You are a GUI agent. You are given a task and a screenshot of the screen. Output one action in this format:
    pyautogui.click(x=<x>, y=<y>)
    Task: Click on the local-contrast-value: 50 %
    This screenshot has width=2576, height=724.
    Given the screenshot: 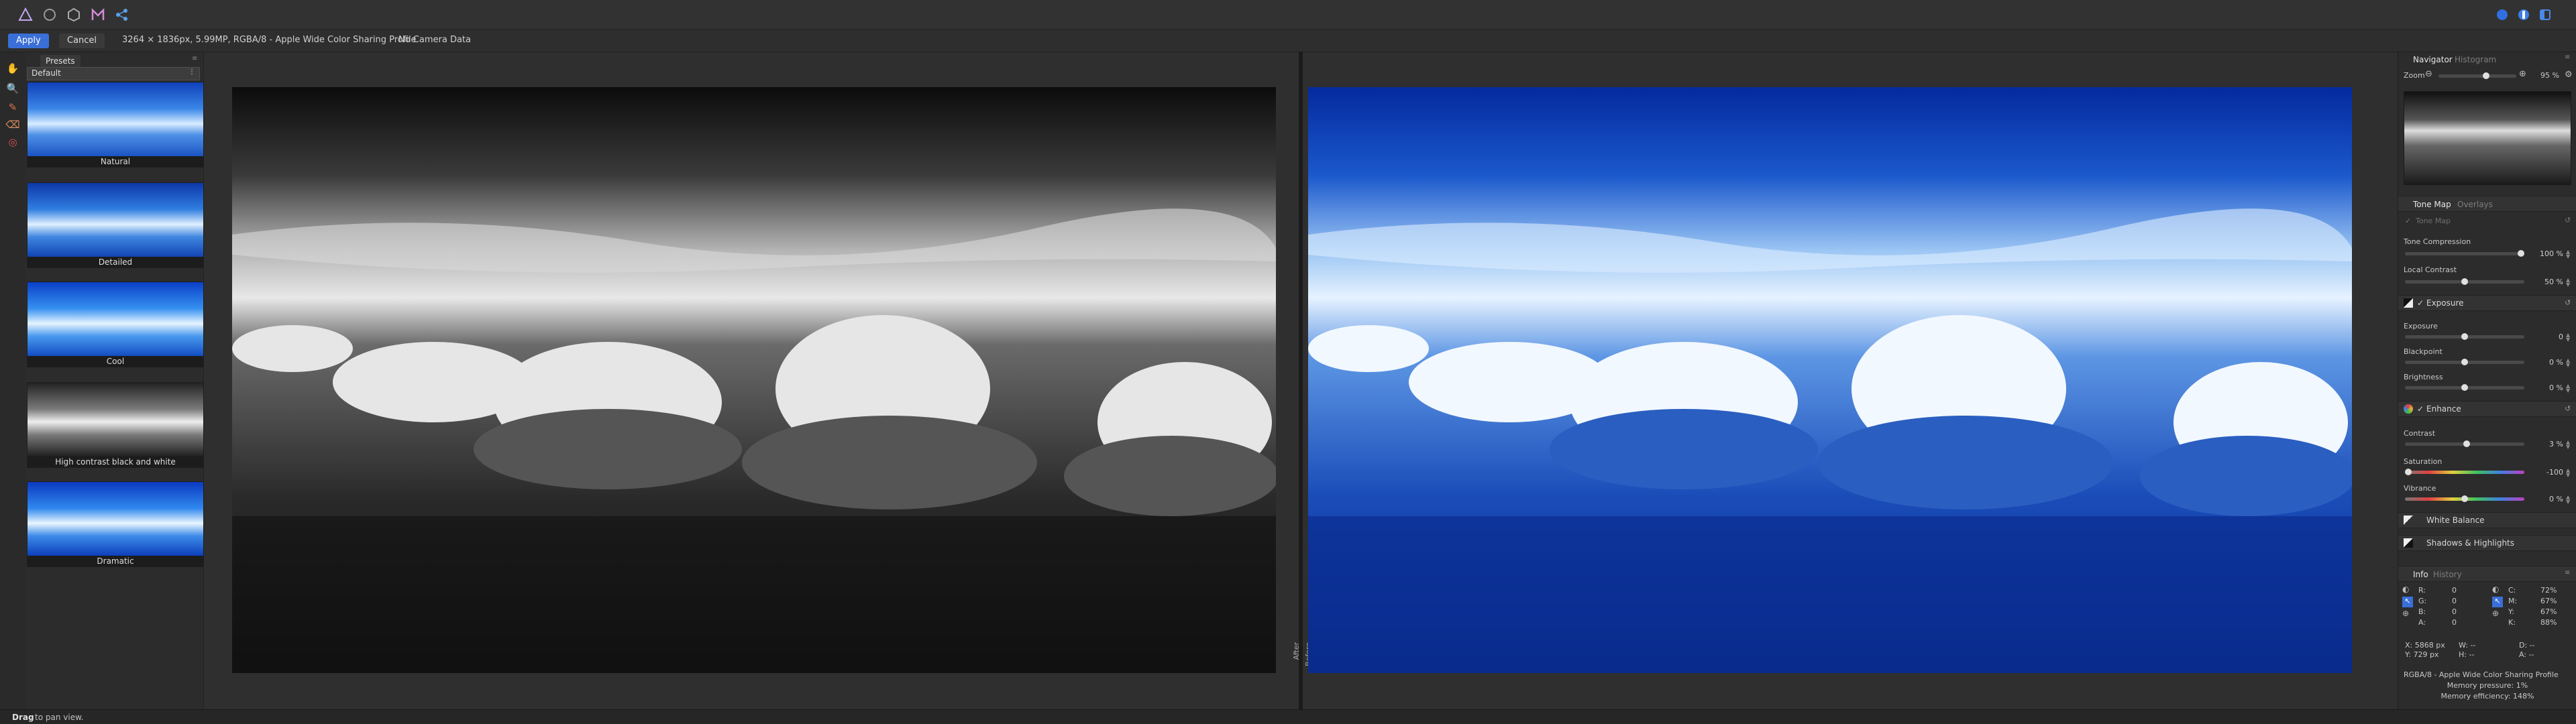 What is the action you would take?
    pyautogui.click(x=2546, y=282)
    